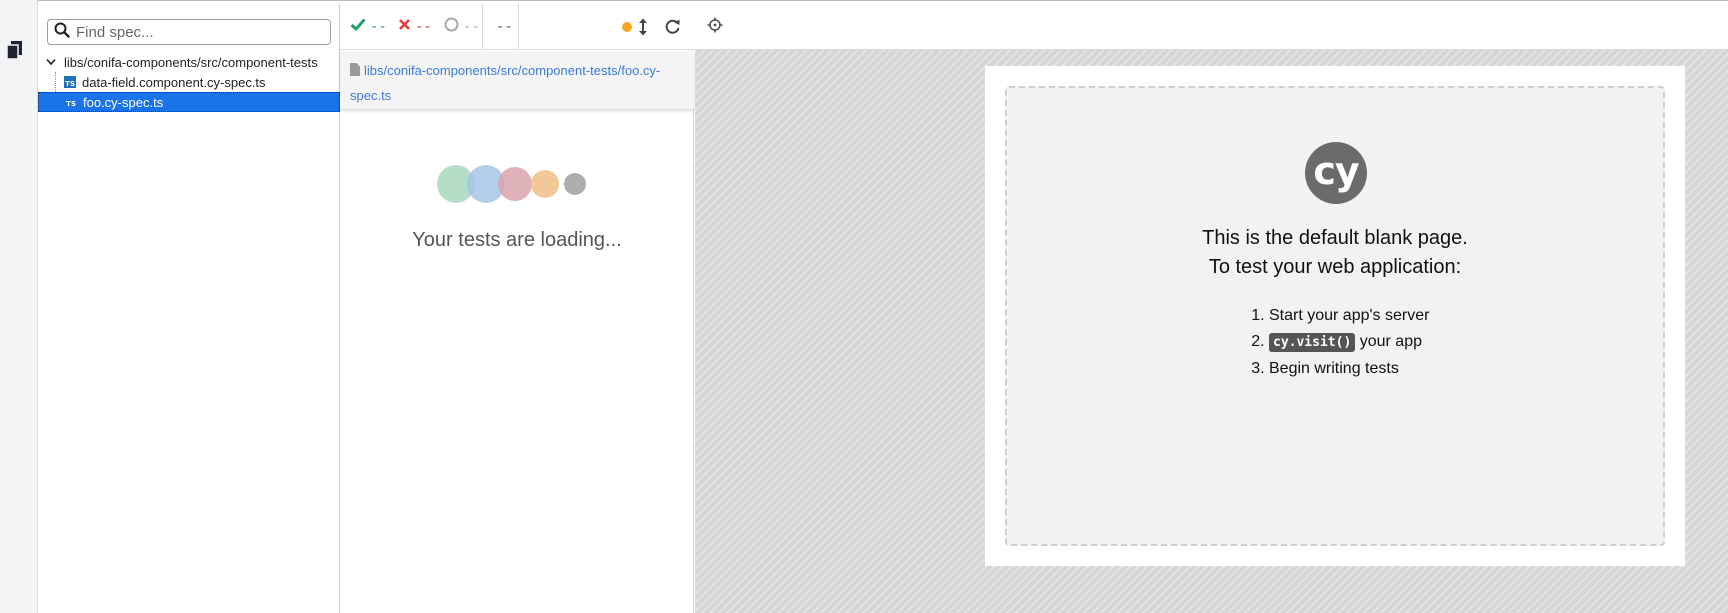  Describe the element at coordinates (358, 26) in the screenshot. I see `check-icon` at that location.